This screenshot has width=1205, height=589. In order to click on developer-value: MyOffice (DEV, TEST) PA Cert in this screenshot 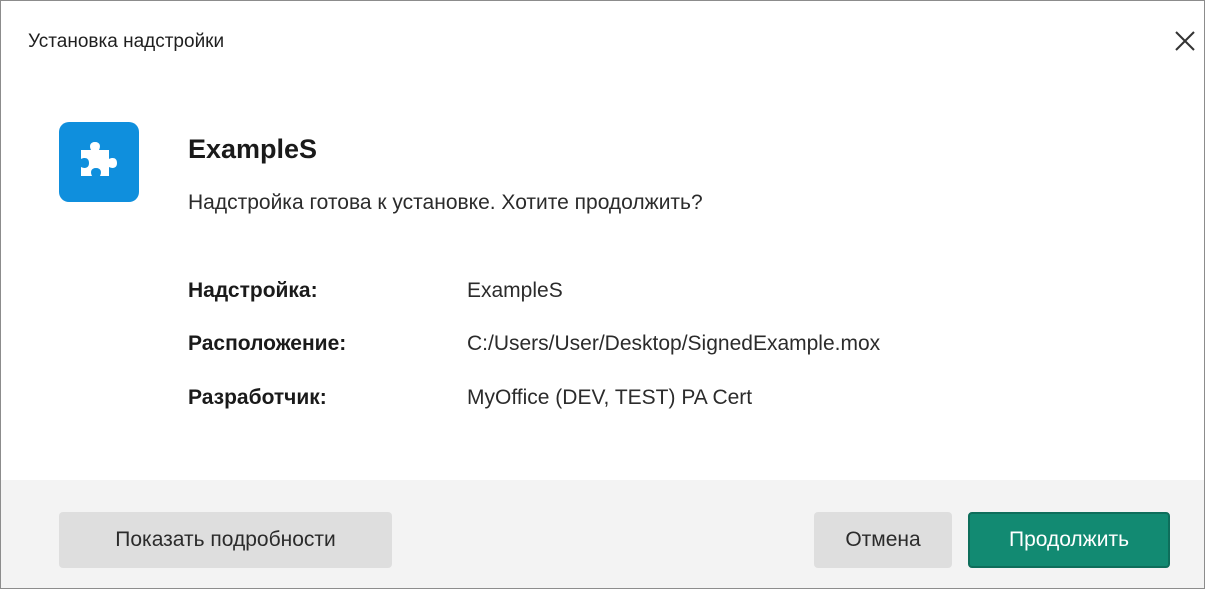, I will do `click(610, 397)`.